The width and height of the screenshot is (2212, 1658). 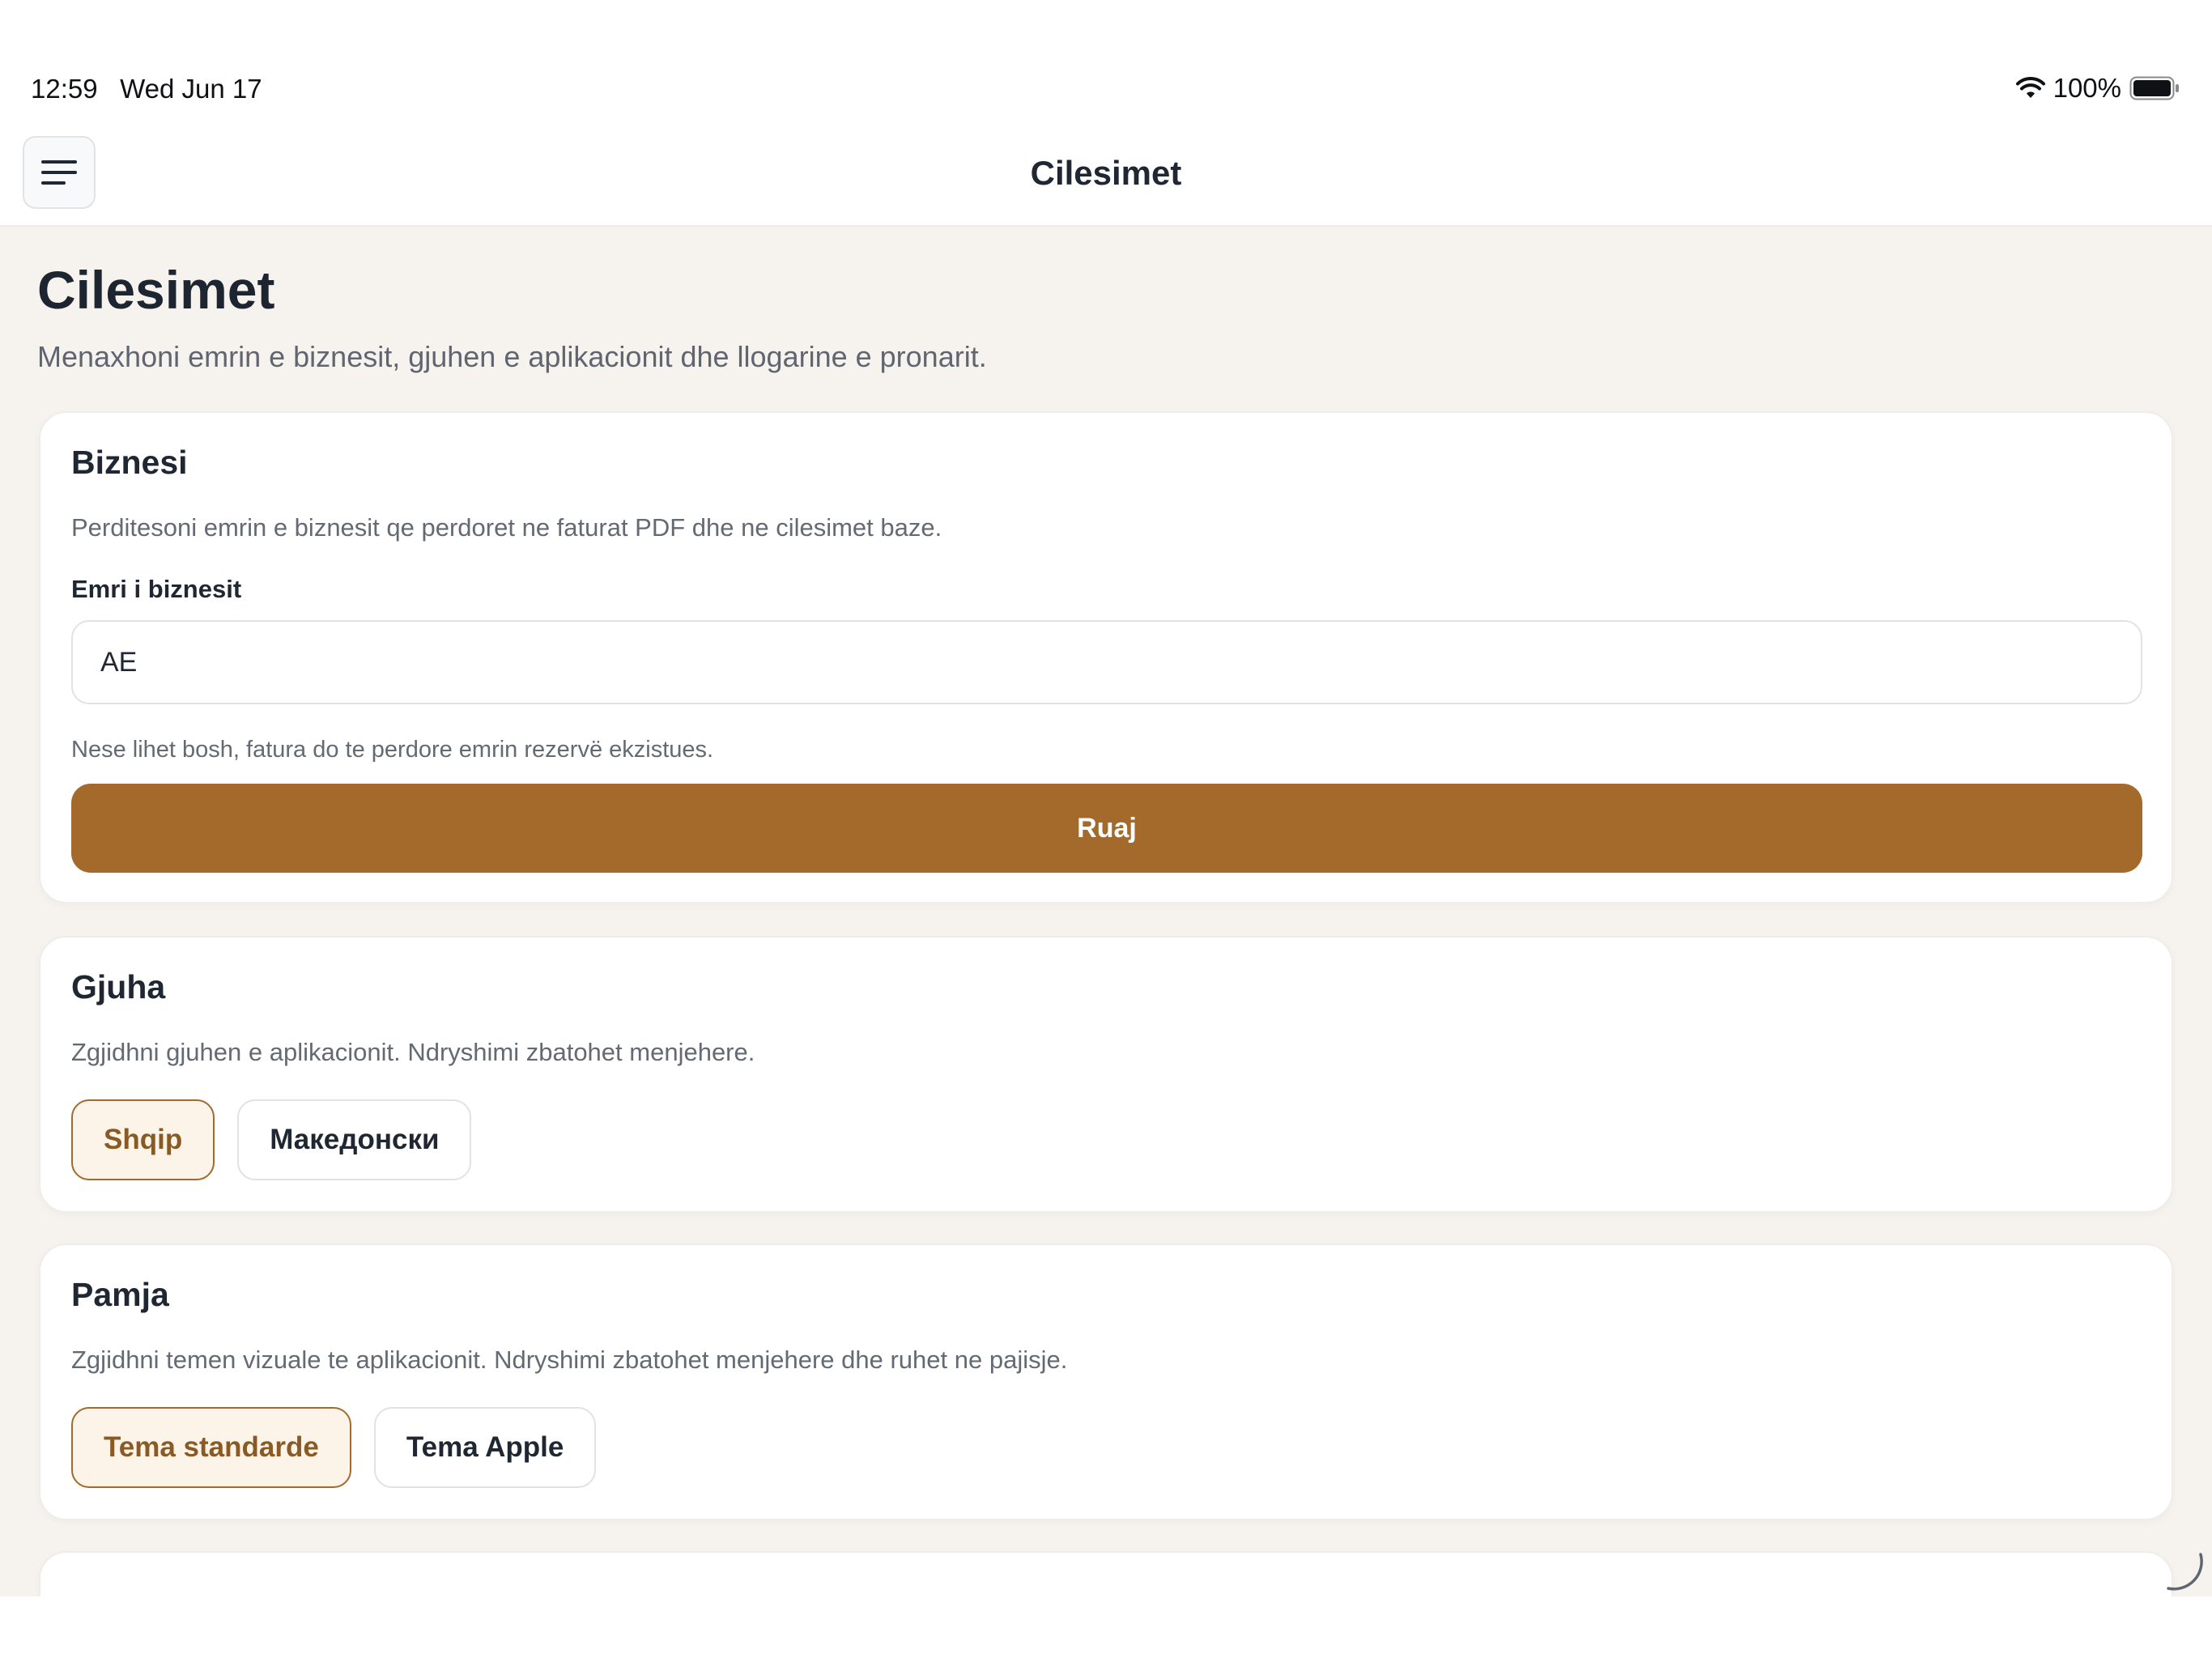 What do you see at coordinates (2030, 87) in the screenshot?
I see `wifi-icon` at bounding box center [2030, 87].